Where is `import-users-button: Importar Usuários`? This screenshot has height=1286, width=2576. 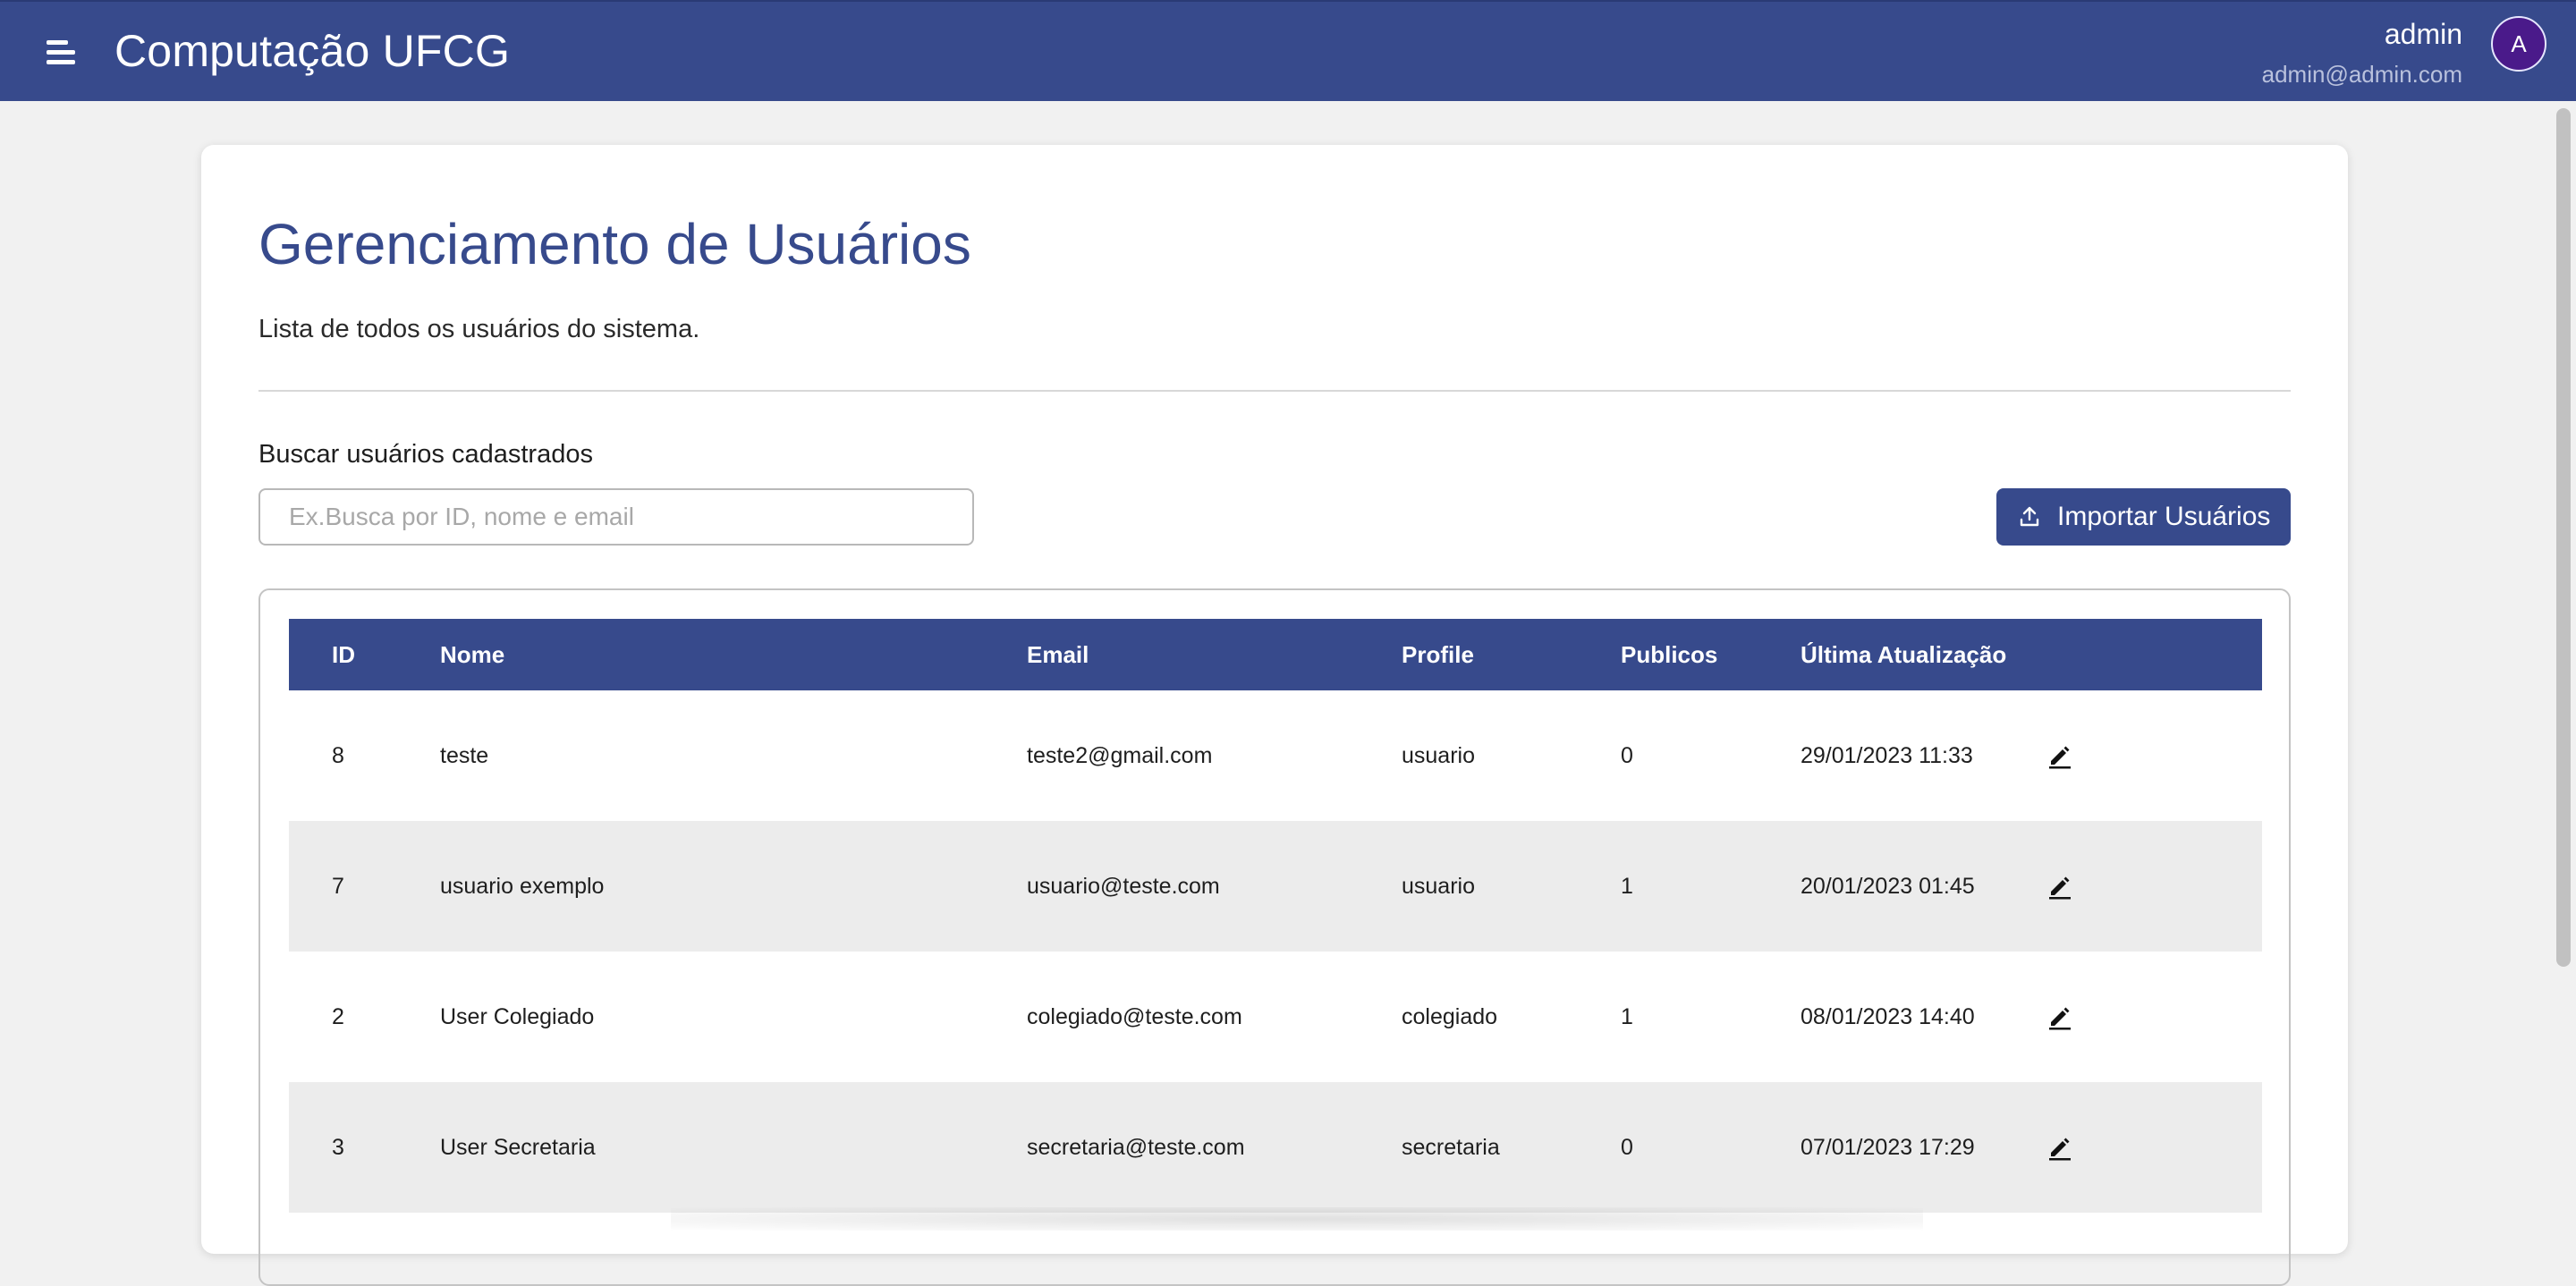 import-users-button: Importar Usuários is located at coordinates (2143, 517).